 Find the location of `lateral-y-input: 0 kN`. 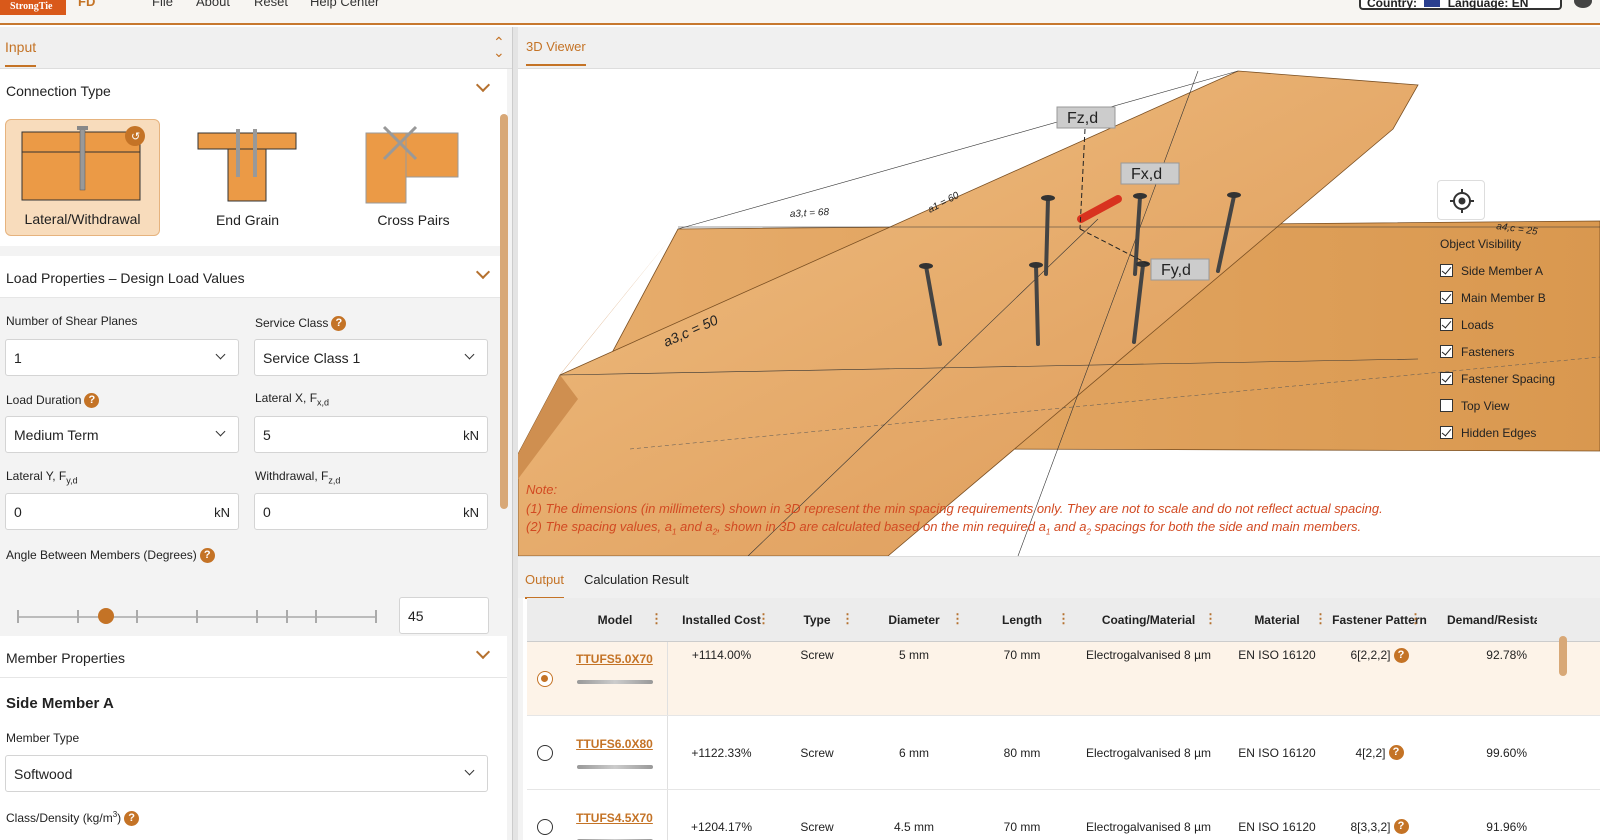

lateral-y-input: 0 kN is located at coordinates (122, 511).